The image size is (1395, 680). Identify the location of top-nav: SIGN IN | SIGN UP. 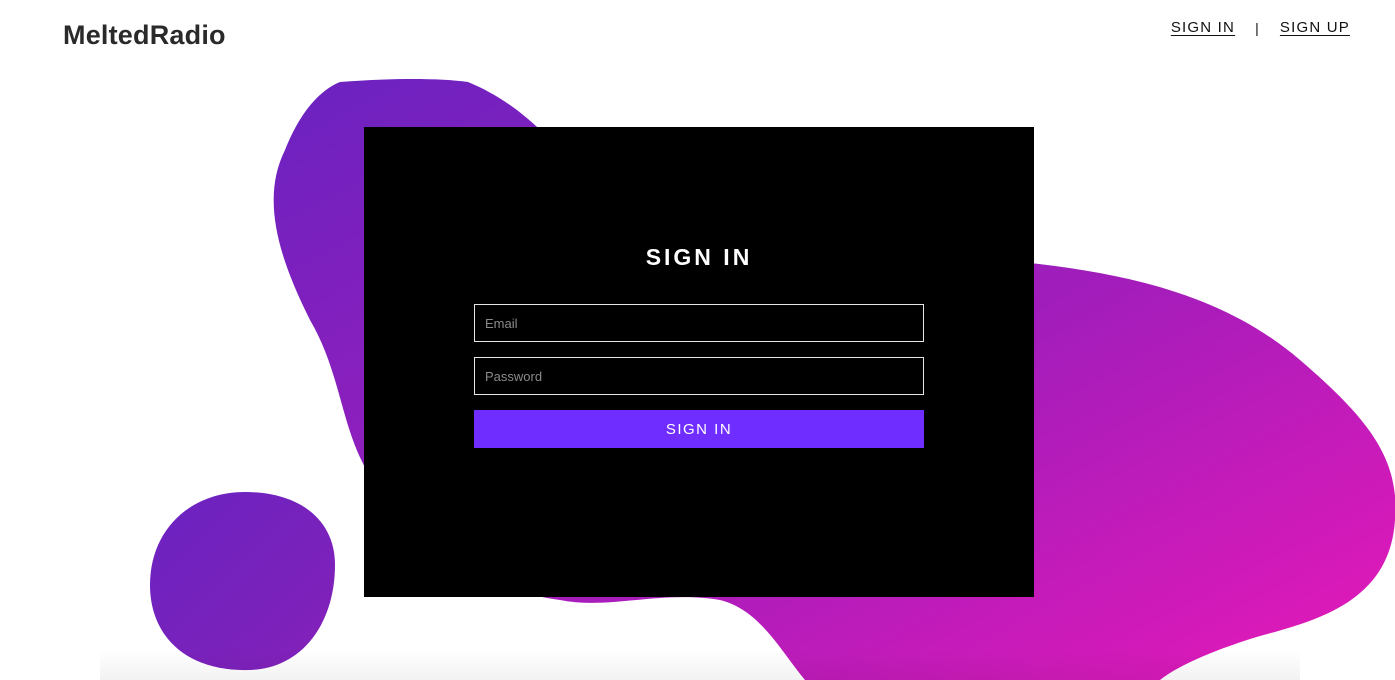
(1260, 27).